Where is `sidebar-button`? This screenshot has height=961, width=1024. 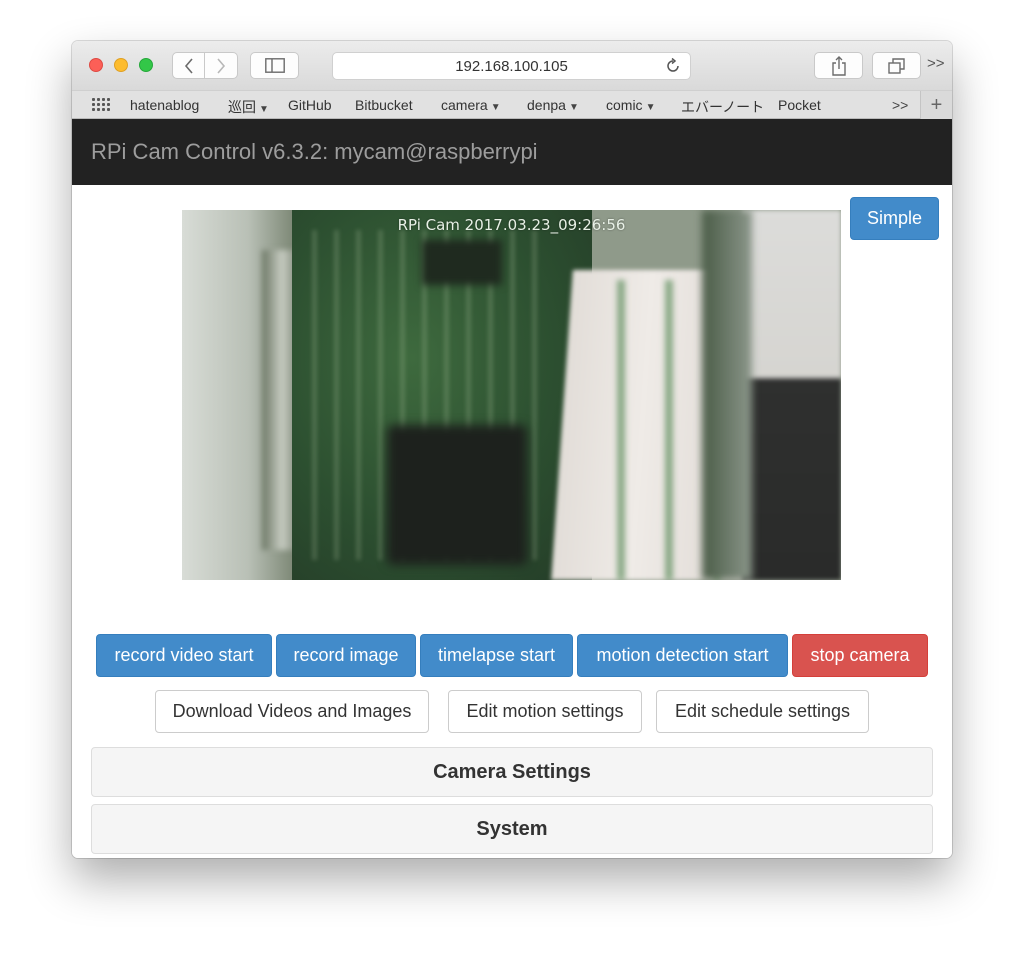
sidebar-button is located at coordinates (274, 65).